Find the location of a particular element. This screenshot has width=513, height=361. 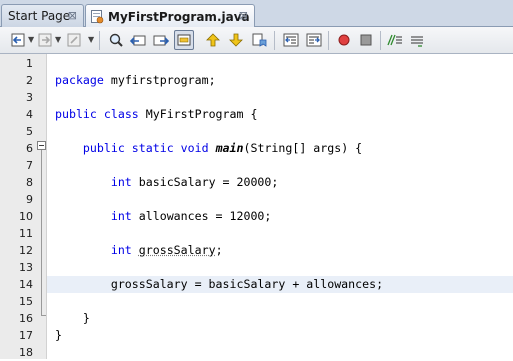

keyword-token: package is located at coordinates (79, 80).